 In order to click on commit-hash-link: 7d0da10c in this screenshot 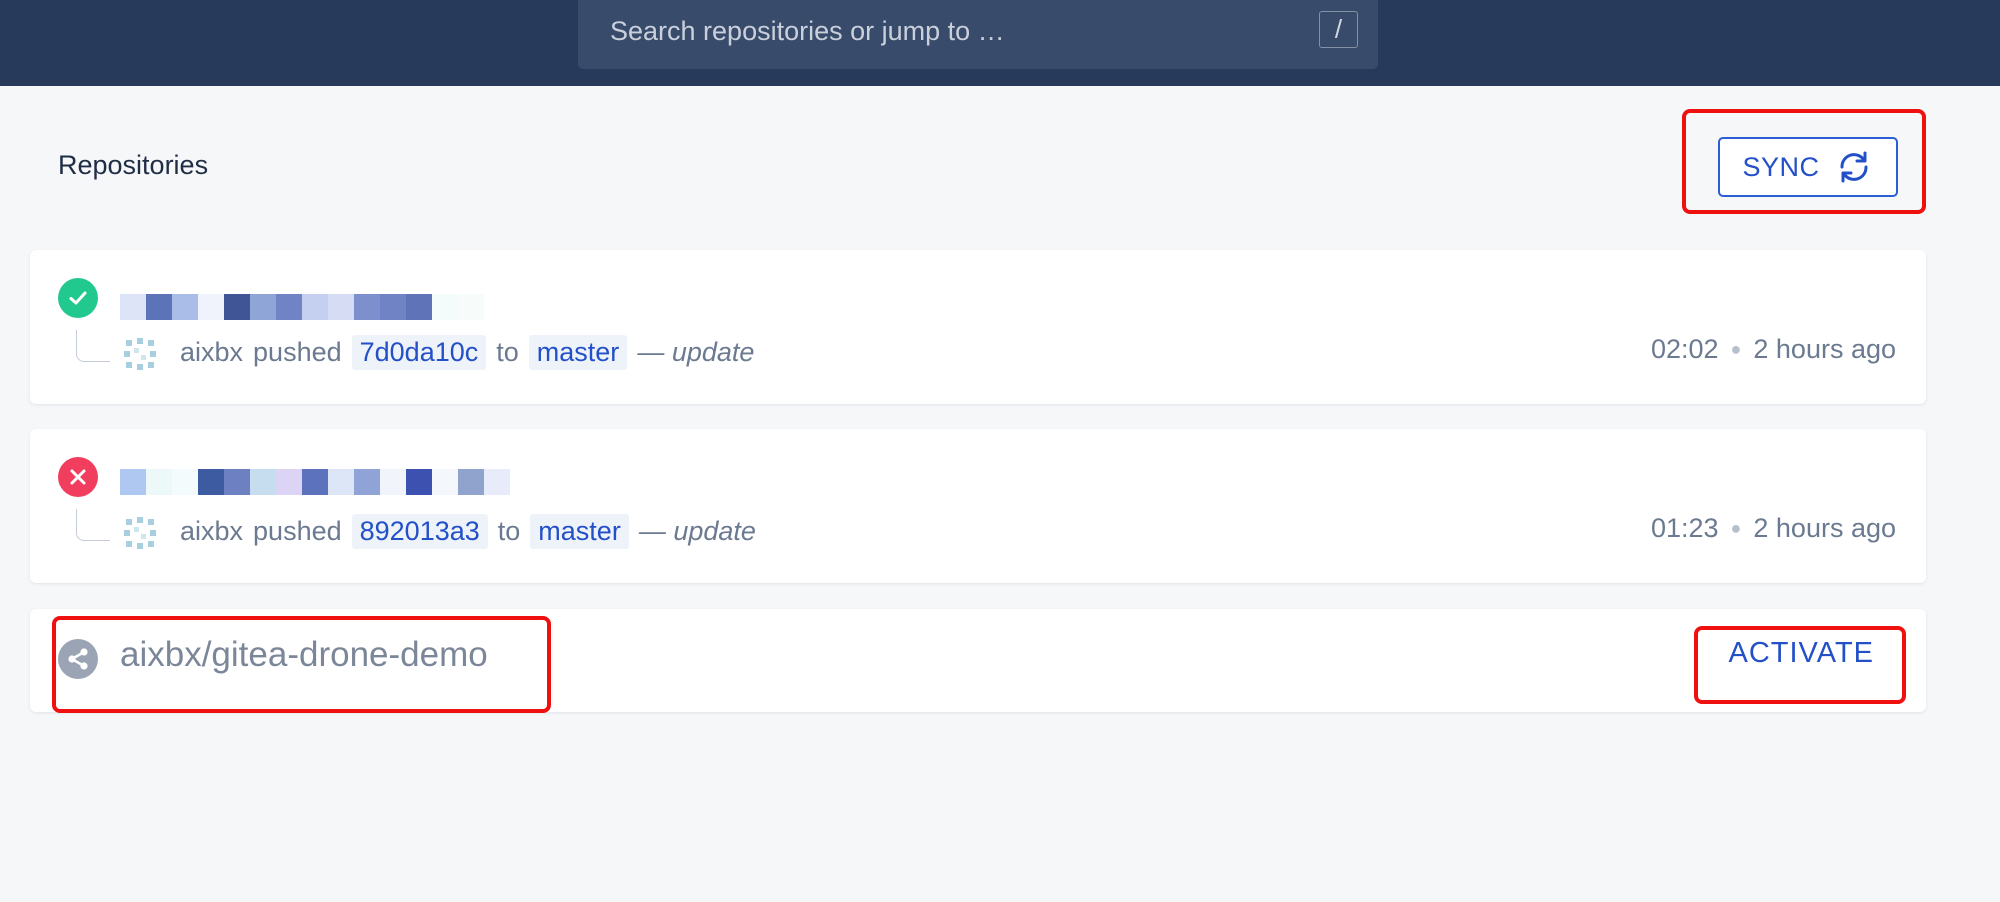, I will do `click(419, 352)`.